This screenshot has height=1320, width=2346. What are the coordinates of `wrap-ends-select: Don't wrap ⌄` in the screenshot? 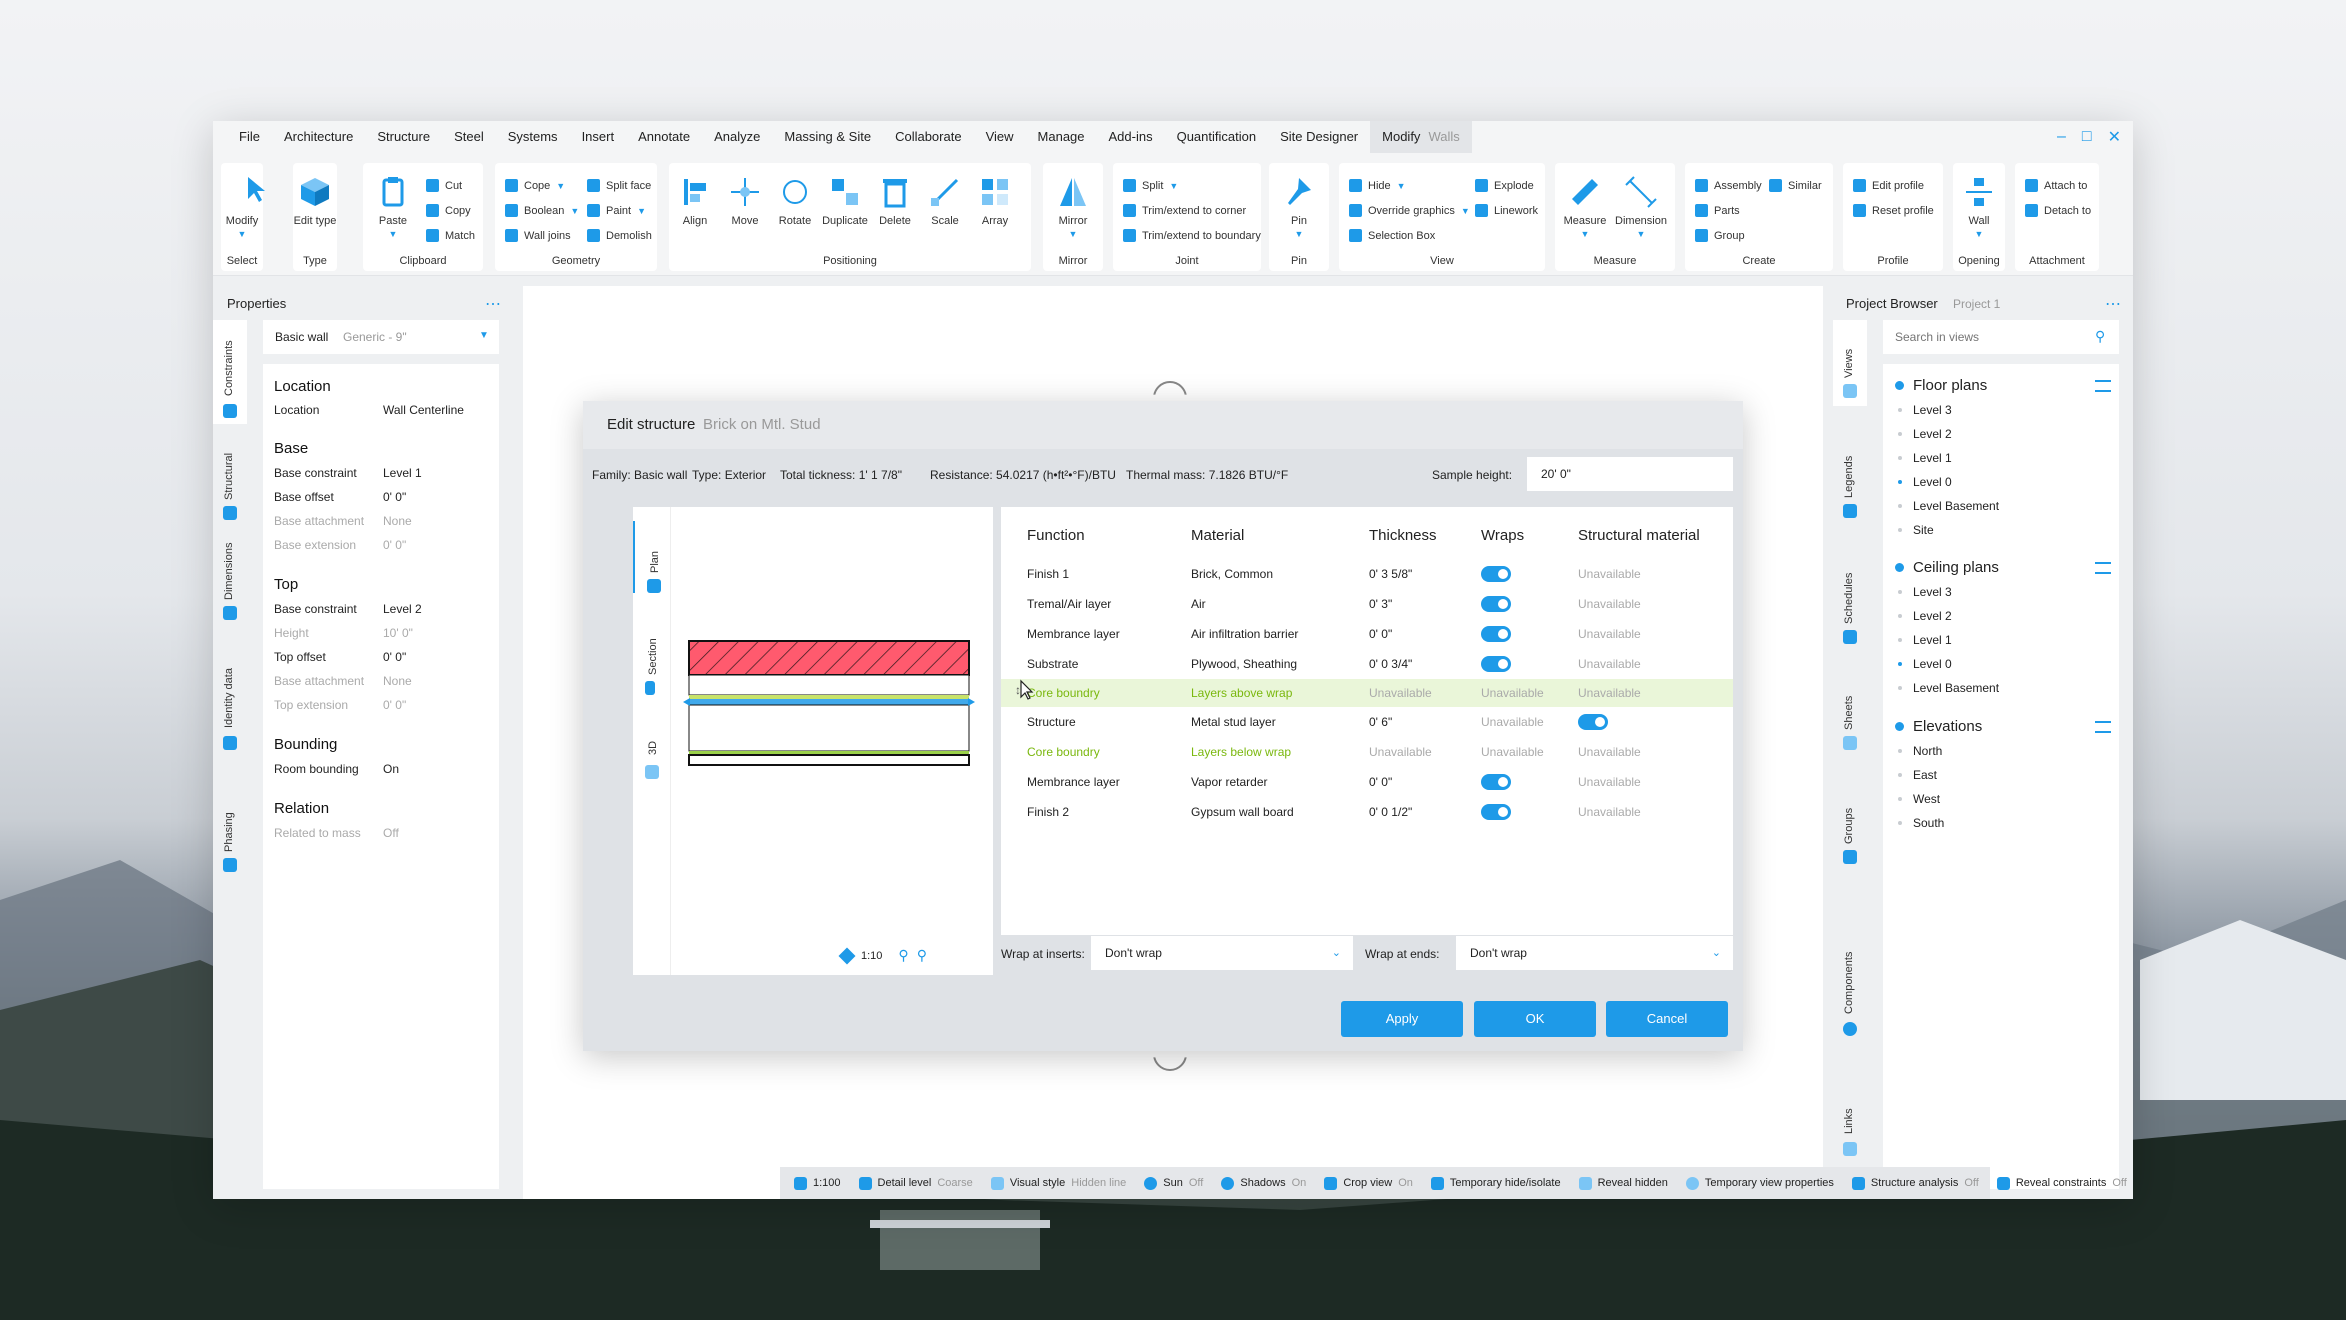 It's located at (1594, 953).